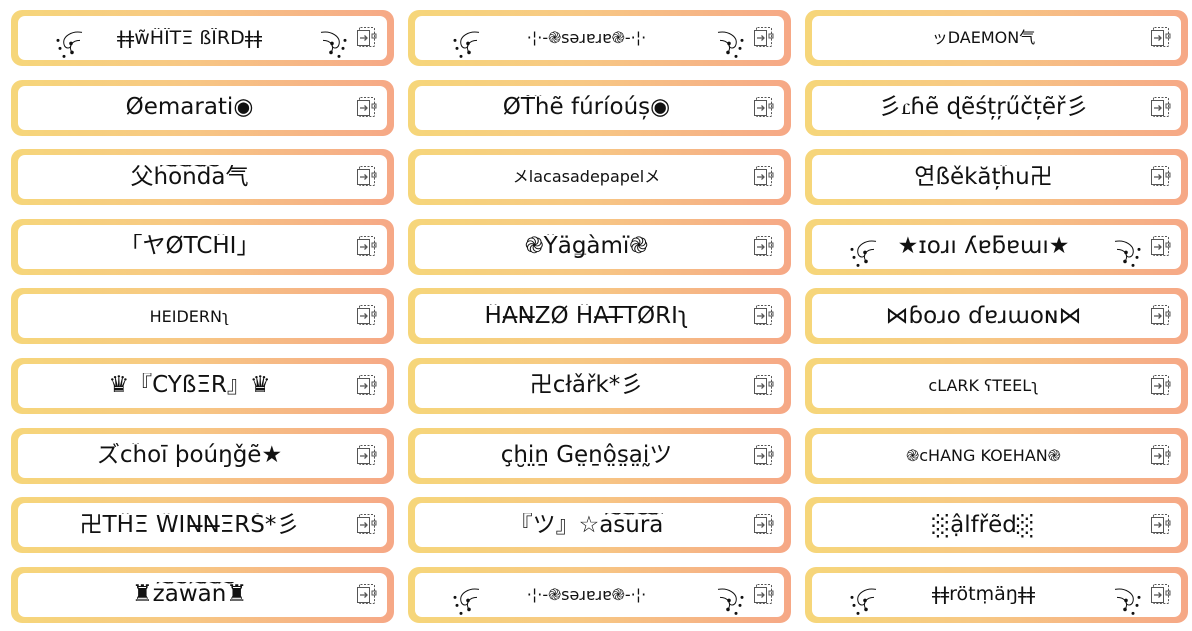 This screenshot has width=1192, height=631. I want to click on nickname-card-body: 卍TĤΞ W̃ÏN̶N̶ΞRŠ*彡, so click(202, 525).